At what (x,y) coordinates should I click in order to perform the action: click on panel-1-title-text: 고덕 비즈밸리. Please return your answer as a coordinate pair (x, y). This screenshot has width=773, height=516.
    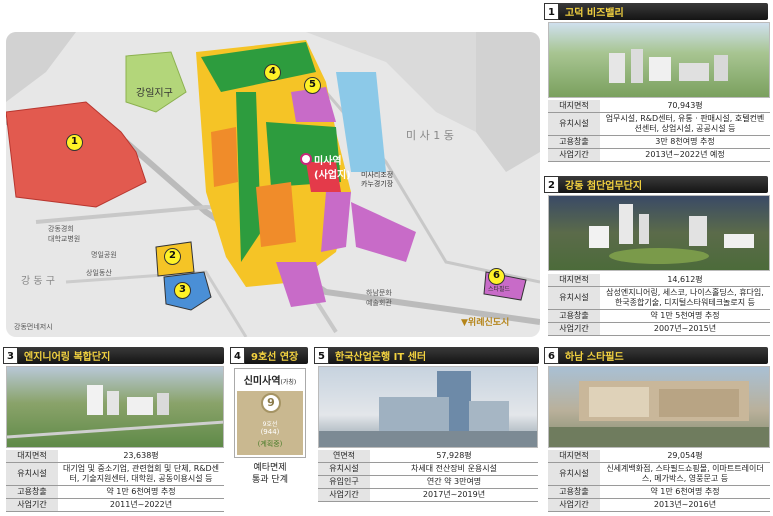
    Looking at the image, I should click on (594, 13).